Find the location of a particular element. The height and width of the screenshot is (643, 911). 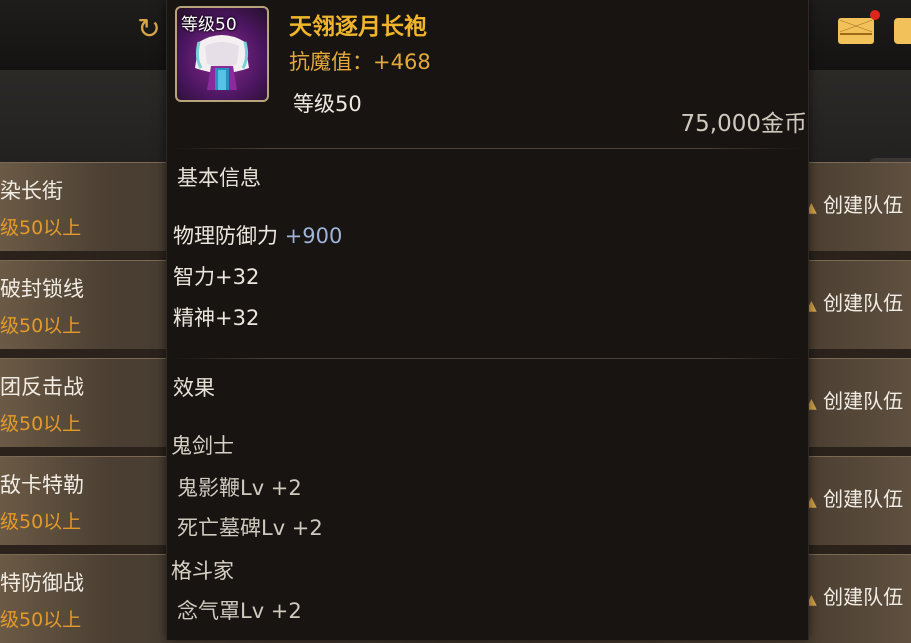

dungeon-title: 敌卡特勒 is located at coordinates (42, 485).